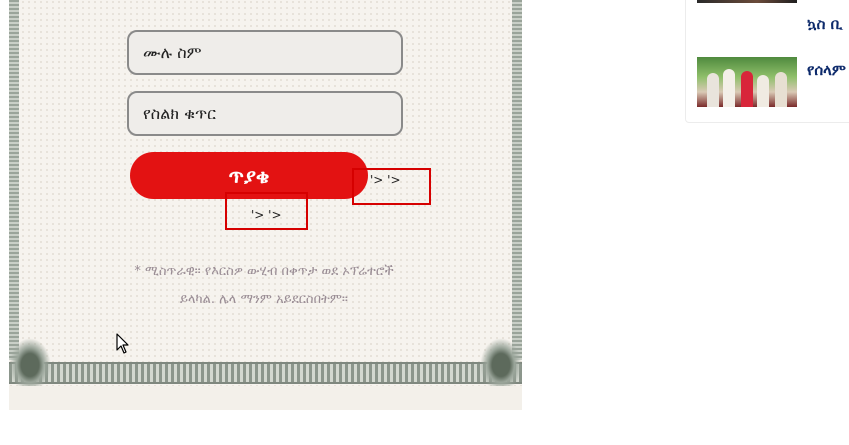 This screenshot has width=849, height=445. I want to click on news-title-link: የሰላም ምልክት, so click(828, 70).